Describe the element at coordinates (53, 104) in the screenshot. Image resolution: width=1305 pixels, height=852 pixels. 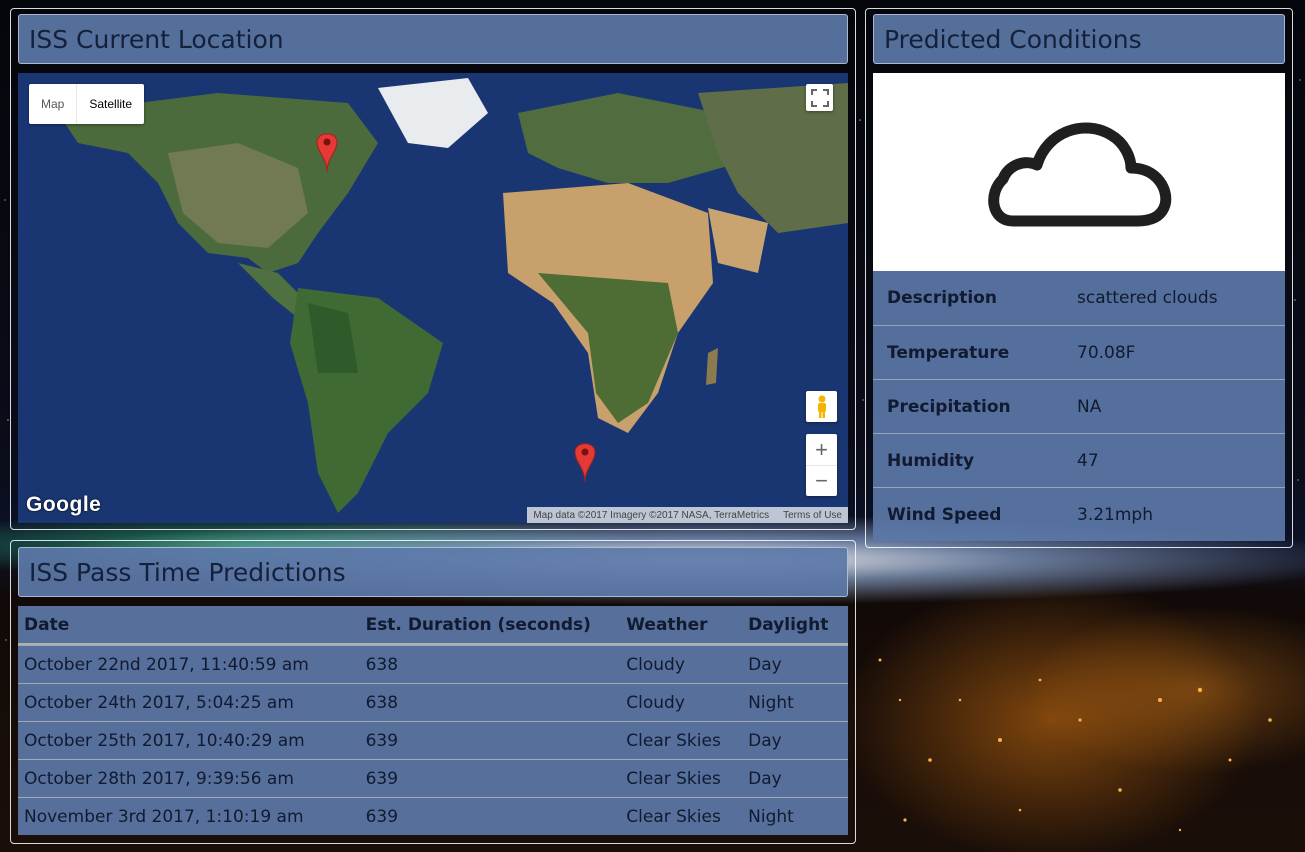
I see `map-type-map-button: Map` at that location.